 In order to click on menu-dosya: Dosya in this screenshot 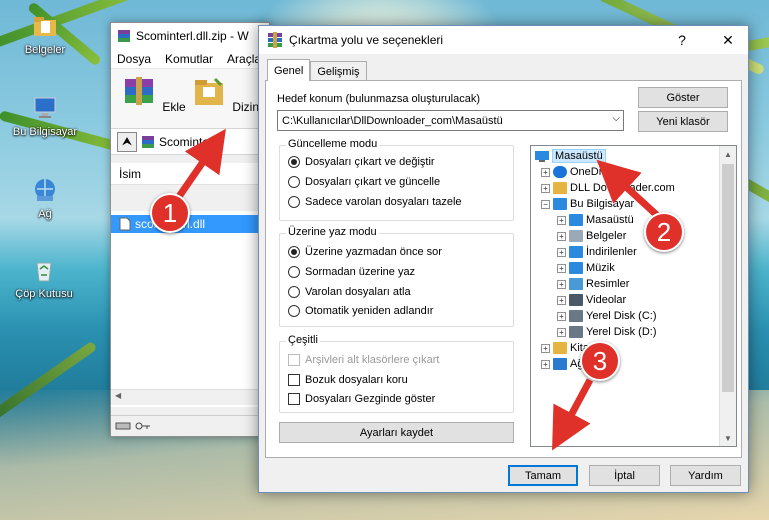, I will do `click(134, 59)`.